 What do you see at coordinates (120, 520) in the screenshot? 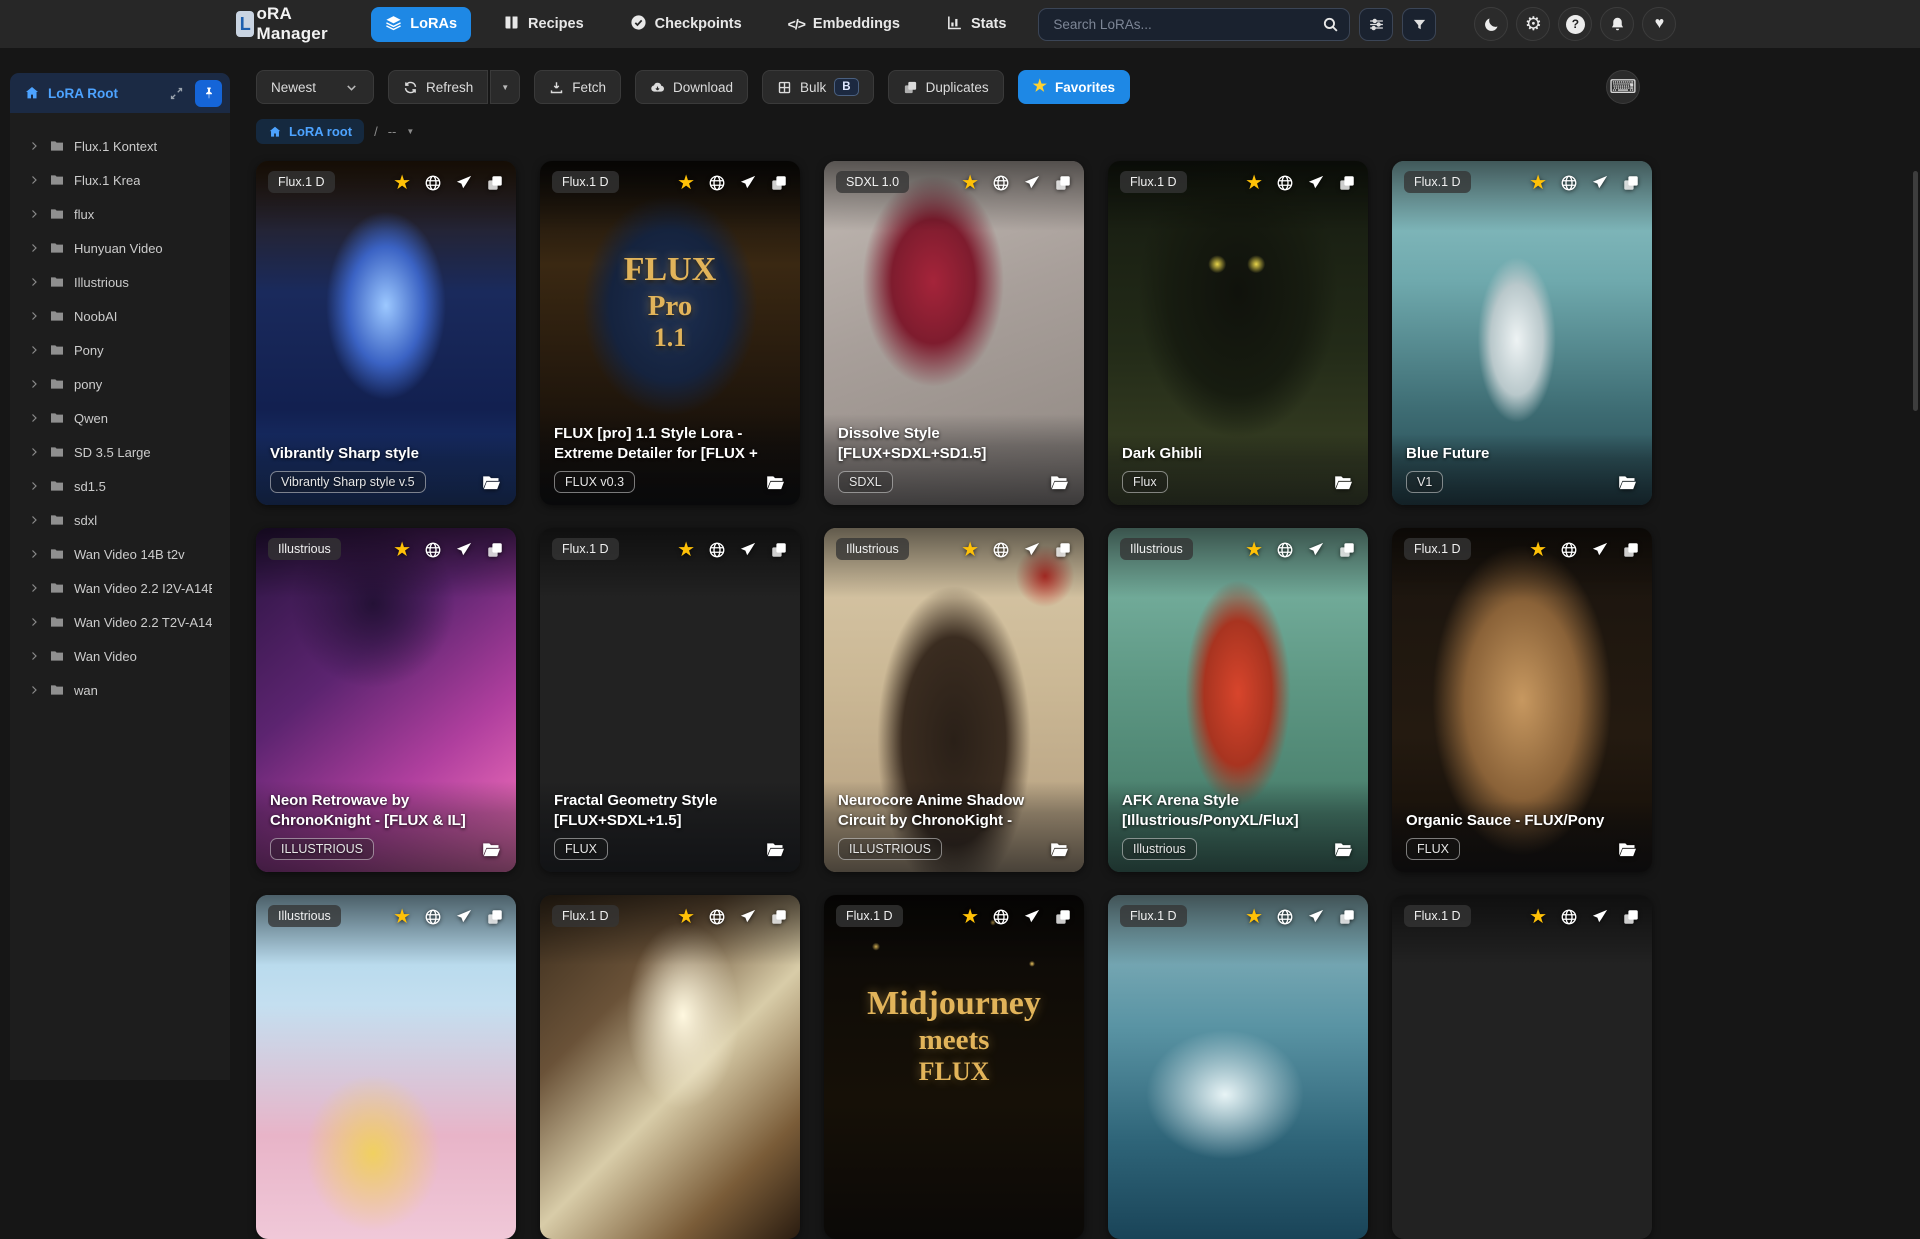
I see `sidebar-folder-sdxl: sdxl` at bounding box center [120, 520].